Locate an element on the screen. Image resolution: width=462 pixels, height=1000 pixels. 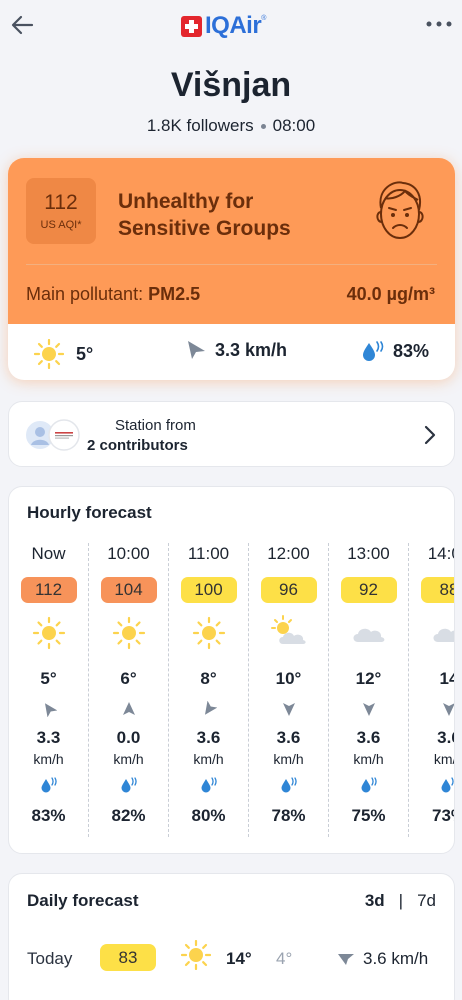
current-weather-row: 5° 3.3 km/h 83% is located at coordinates (231, 352).